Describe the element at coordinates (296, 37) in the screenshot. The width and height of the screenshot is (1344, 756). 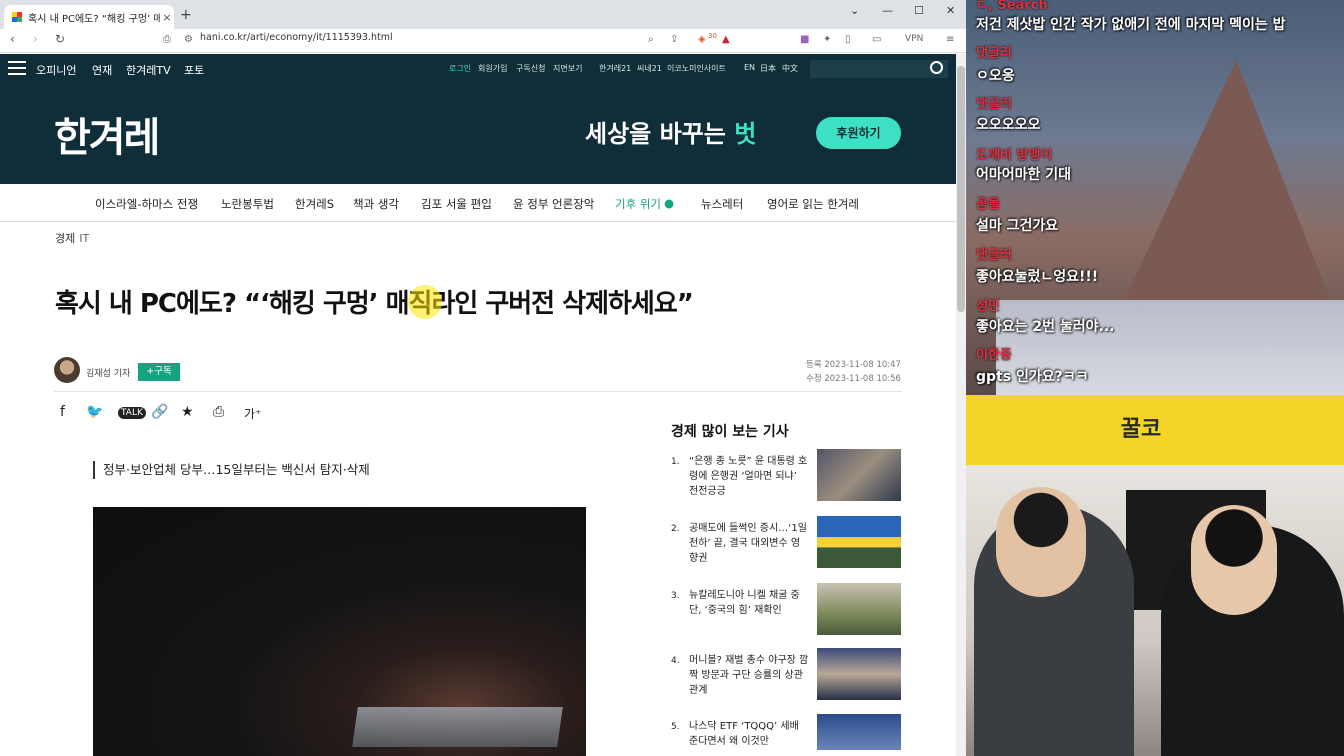
I see `address-bar: hani.co.kr/arti/economy/it/1115393.html` at that location.